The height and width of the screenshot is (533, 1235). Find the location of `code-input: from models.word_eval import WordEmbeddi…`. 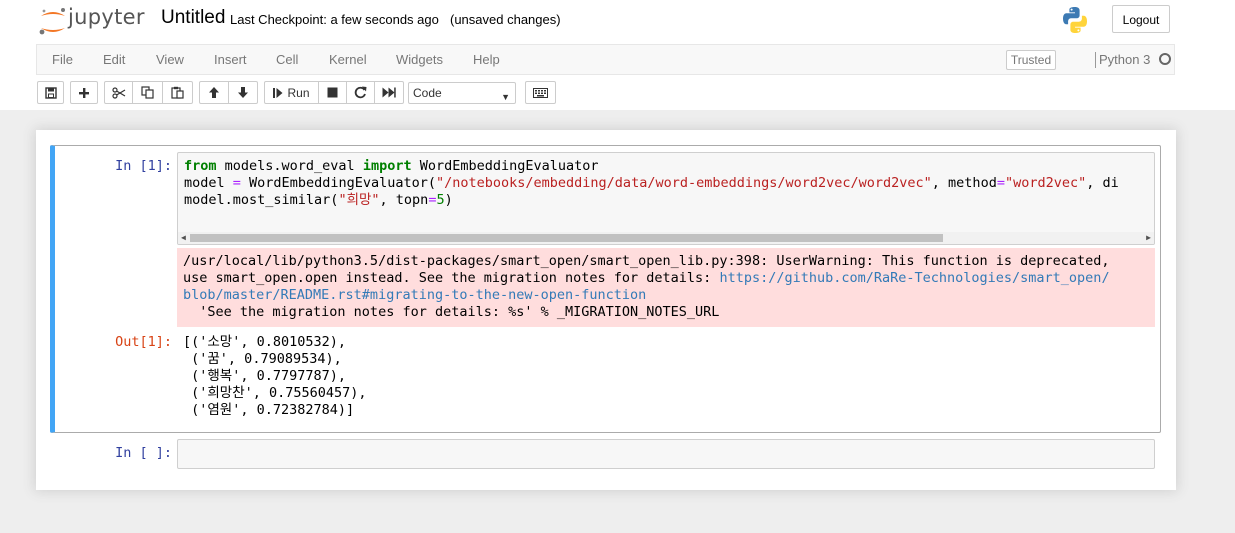

code-input: from models.word_eval import WordEmbeddi… is located at coordinates (666, 198).